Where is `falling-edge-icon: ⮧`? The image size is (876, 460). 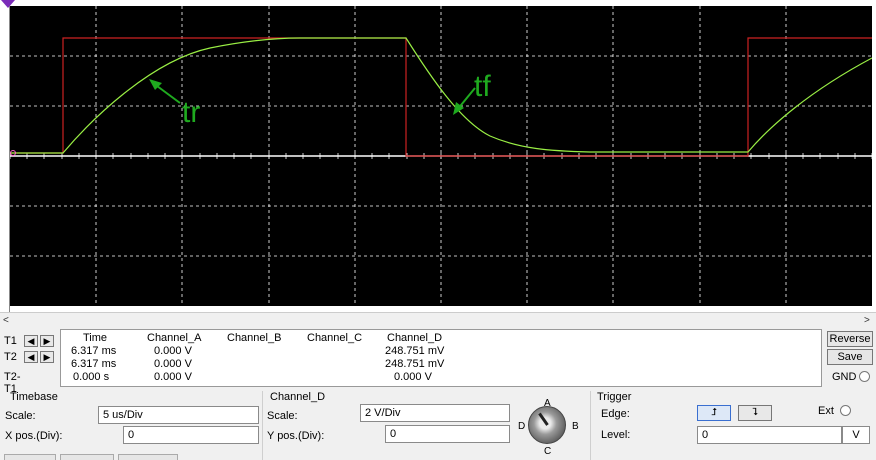 falling-edge-icon: ⮧ is located at coordinates (755, 412).